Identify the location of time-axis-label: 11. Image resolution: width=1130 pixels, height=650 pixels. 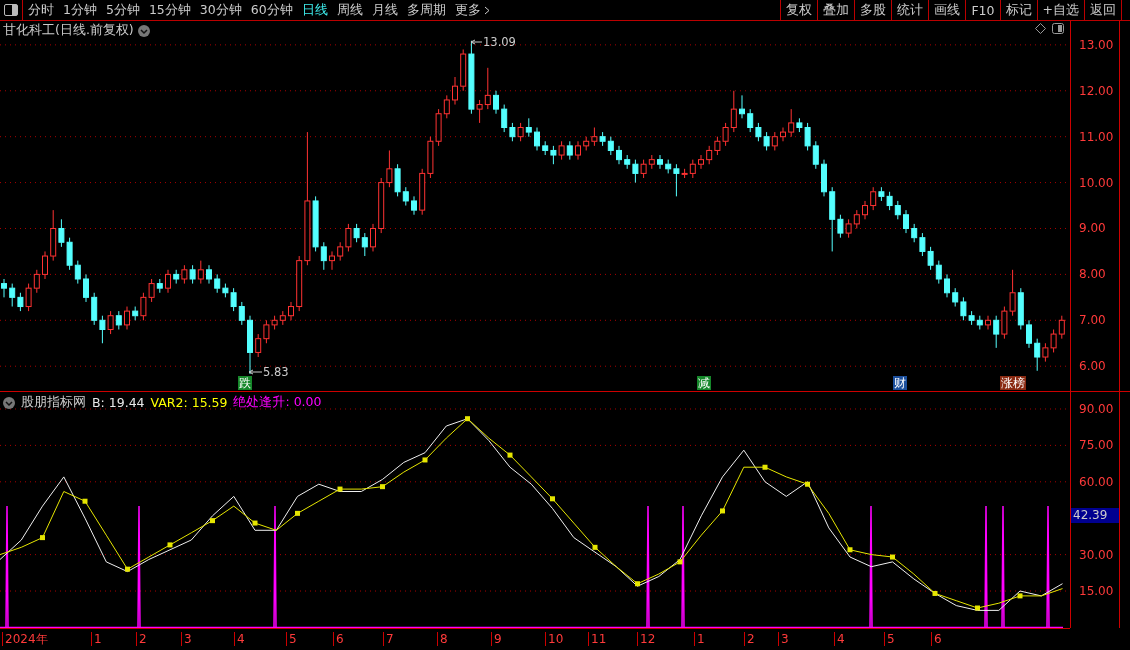
(597, 639).